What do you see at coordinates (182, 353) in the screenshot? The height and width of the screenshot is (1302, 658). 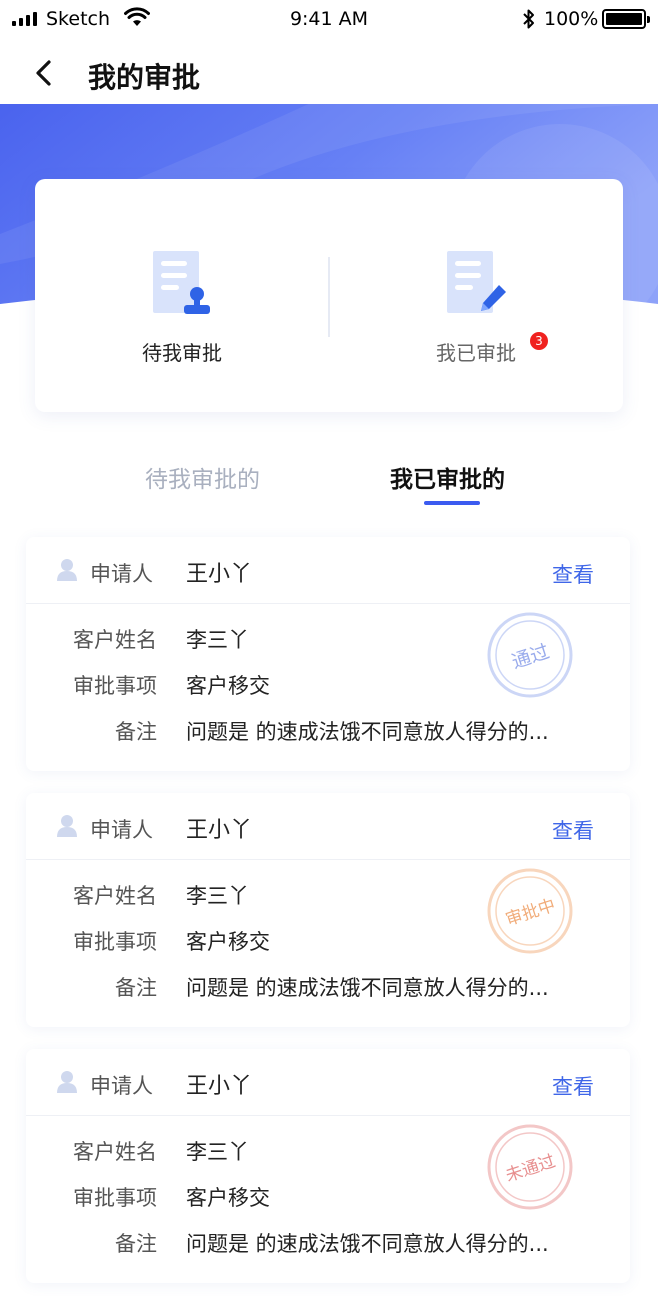 I see `pending-approval-label: 待我审批` at bounding box center [182, 353].